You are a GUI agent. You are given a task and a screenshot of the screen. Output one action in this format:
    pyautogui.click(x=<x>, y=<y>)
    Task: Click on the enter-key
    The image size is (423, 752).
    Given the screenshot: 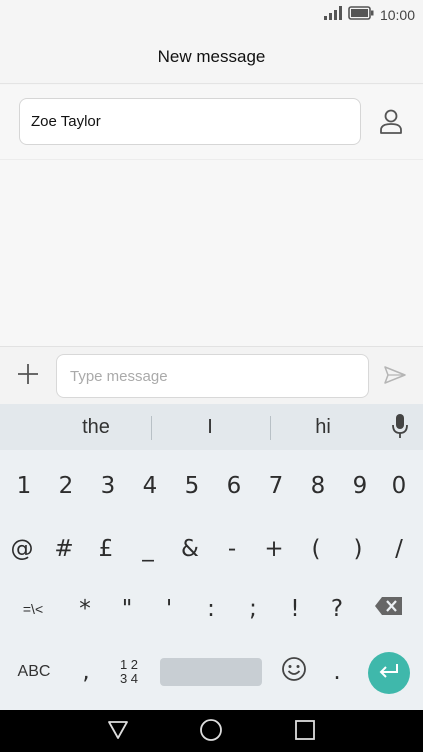 What is the action you would take?
    pyautogui.click(x=389, y=673)
    